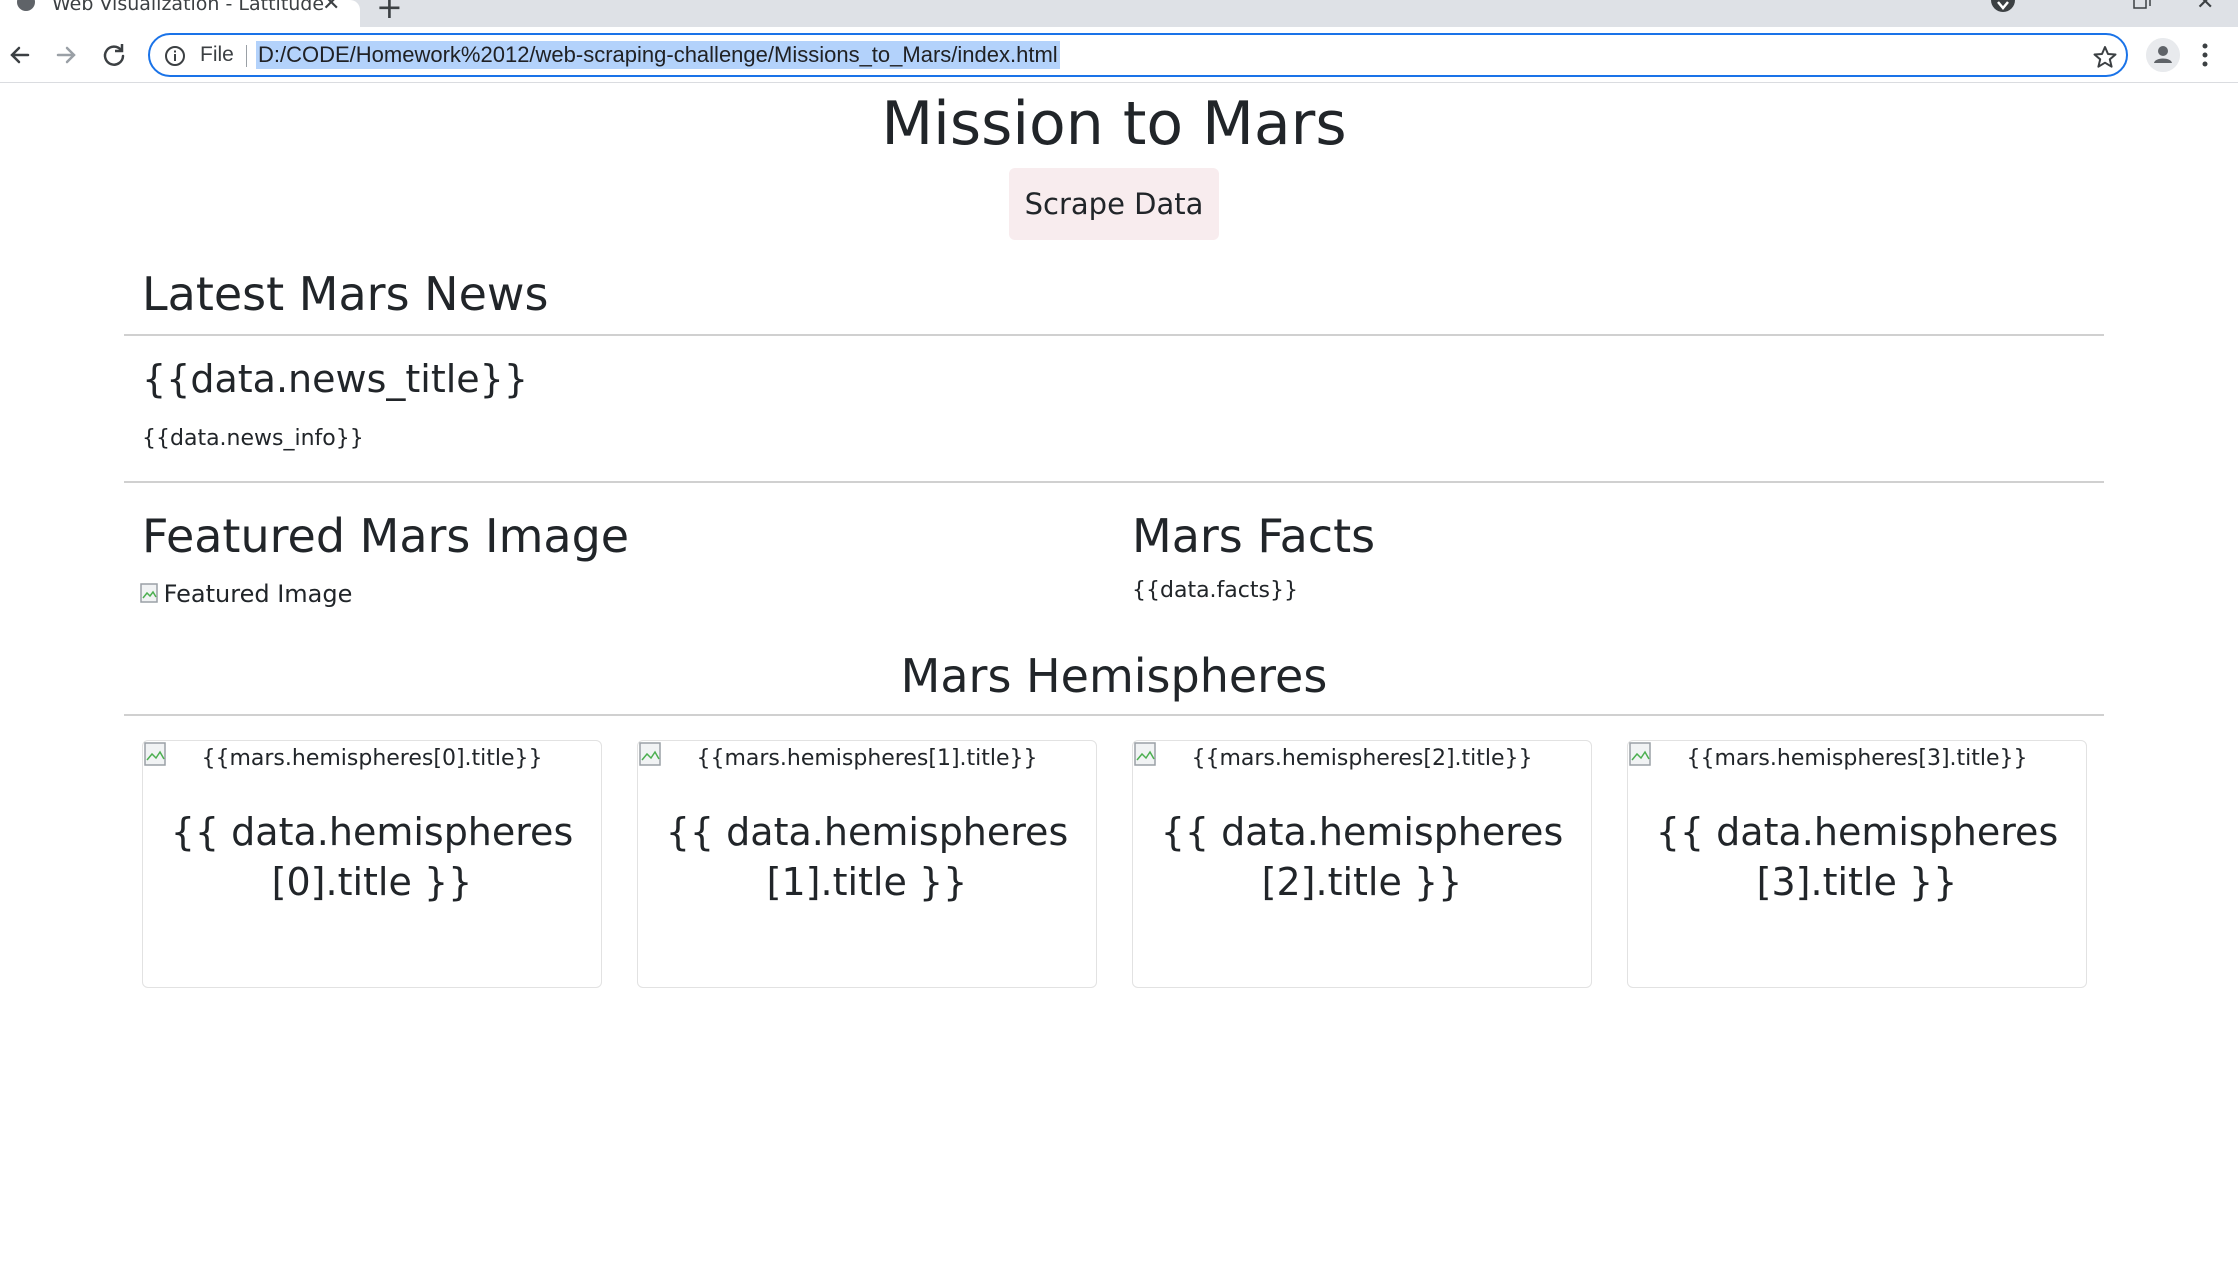 The image size is (2238, 1267). I want to click on close-tab-icon: ✕, so click(331, 8).